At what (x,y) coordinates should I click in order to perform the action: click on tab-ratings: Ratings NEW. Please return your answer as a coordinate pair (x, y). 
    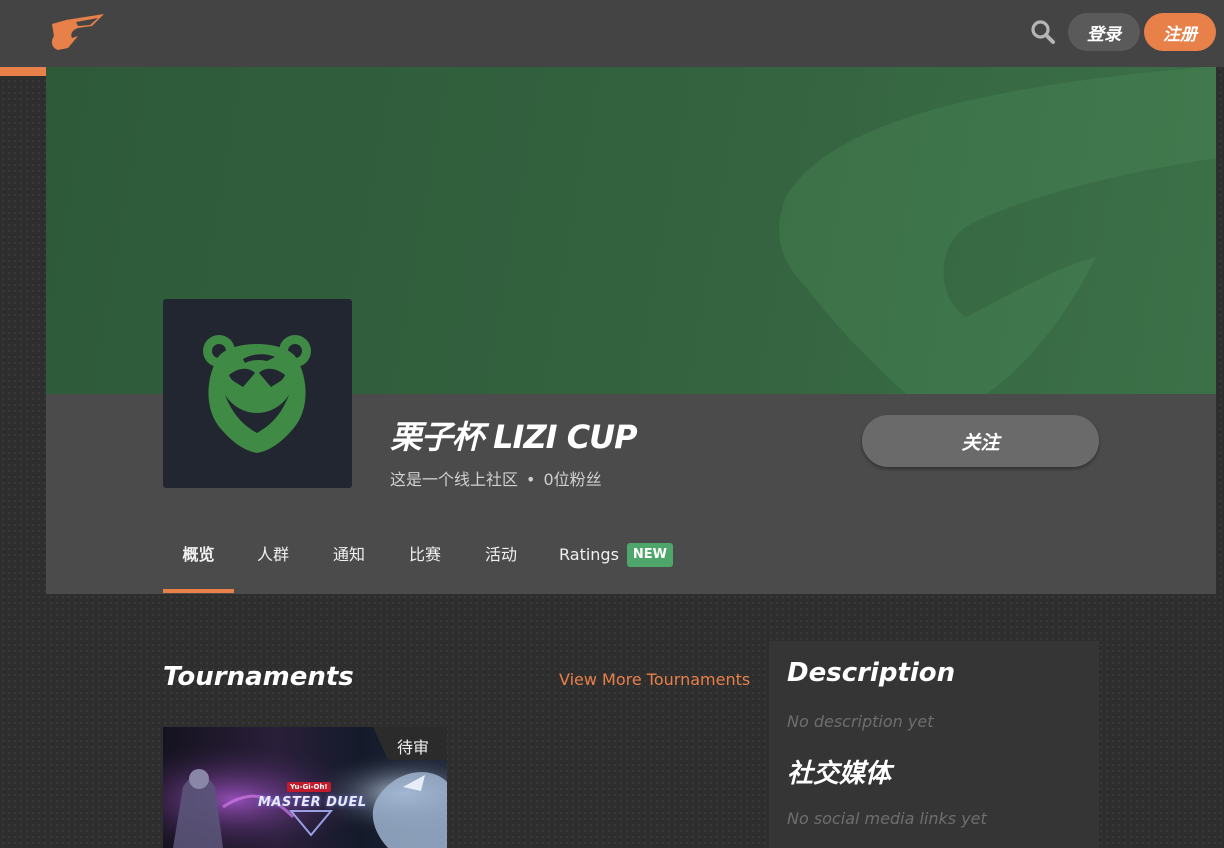
    Looking at the image, I should click on (616, 560).